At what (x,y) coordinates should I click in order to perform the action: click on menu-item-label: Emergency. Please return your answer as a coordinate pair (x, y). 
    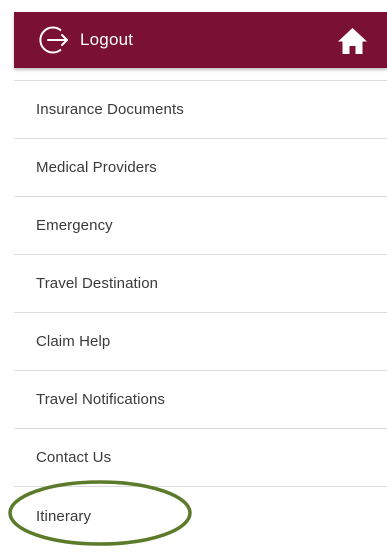
    Looking at the image, I should click on (74, 225).